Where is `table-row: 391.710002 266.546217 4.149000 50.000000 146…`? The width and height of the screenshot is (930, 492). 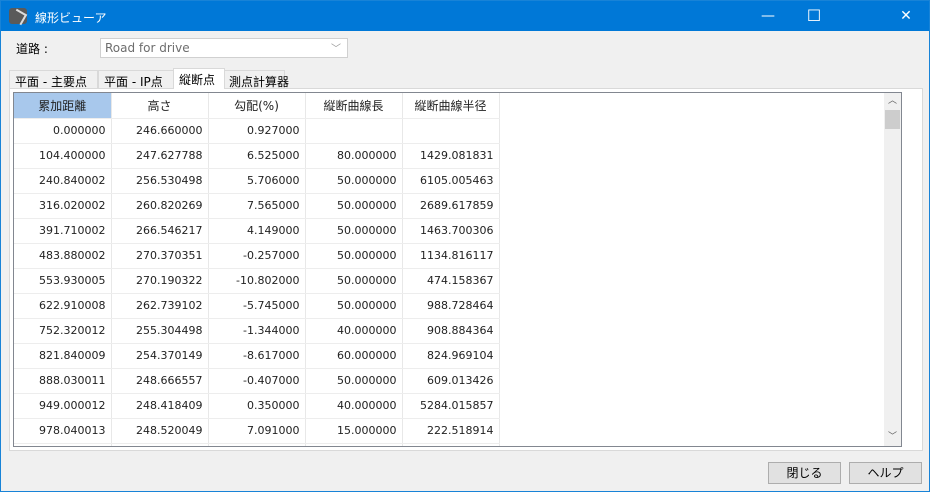
table-row: 391.710002 266.546217 4.149000 50.000000 146… is located at coordinates (257, 231).